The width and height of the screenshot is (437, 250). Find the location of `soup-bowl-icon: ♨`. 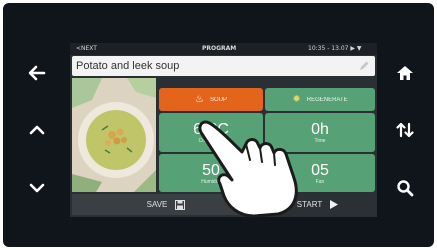

soup-bowl-icon: ♨ is located at coordinates (199, 99).